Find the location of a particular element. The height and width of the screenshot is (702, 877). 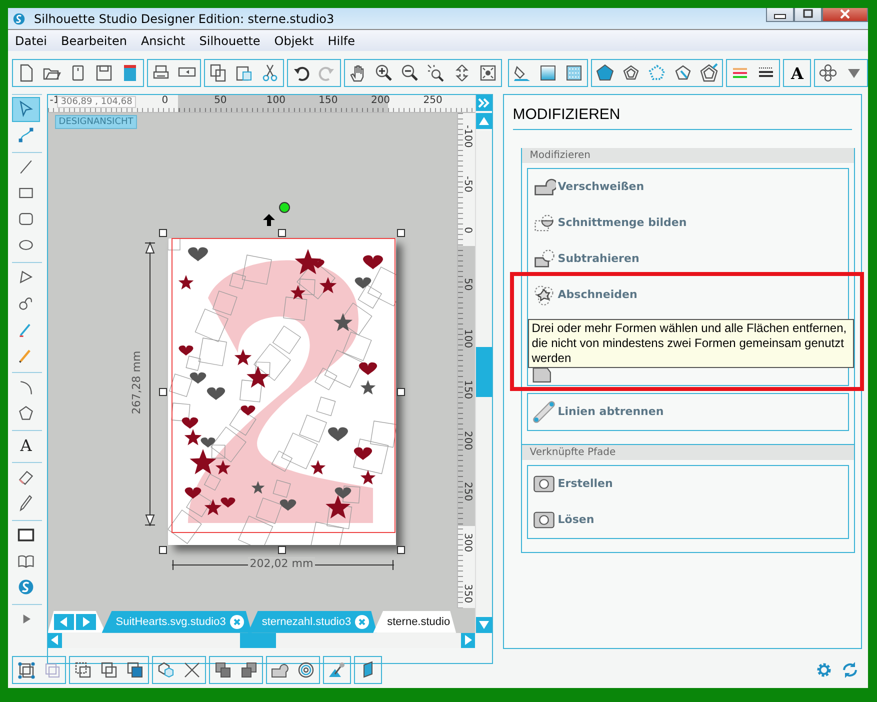

filled-overlap-icon is located at coordinates (135, 670).